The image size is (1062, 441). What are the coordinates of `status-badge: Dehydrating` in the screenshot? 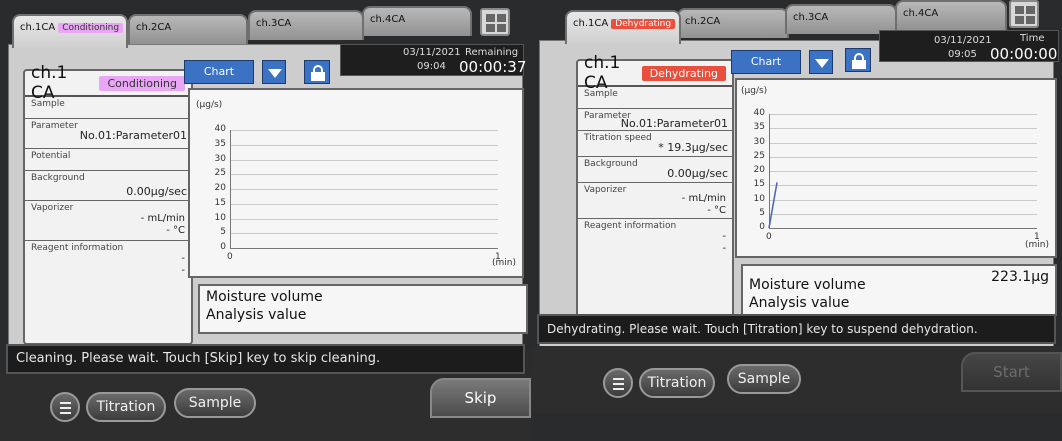 It's located at (683, 73).